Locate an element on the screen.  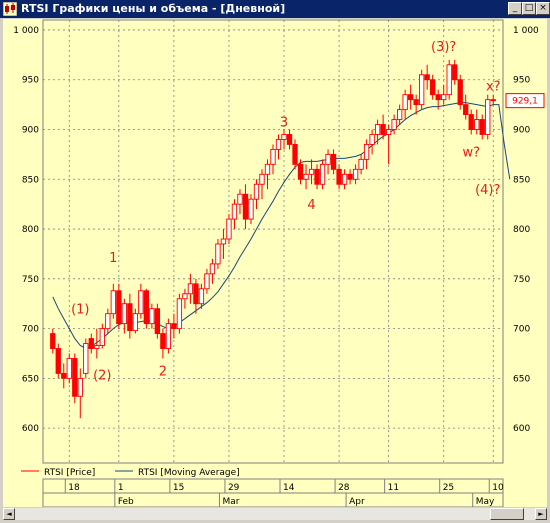
x-month-label: May is located at coordinates (485, 502).